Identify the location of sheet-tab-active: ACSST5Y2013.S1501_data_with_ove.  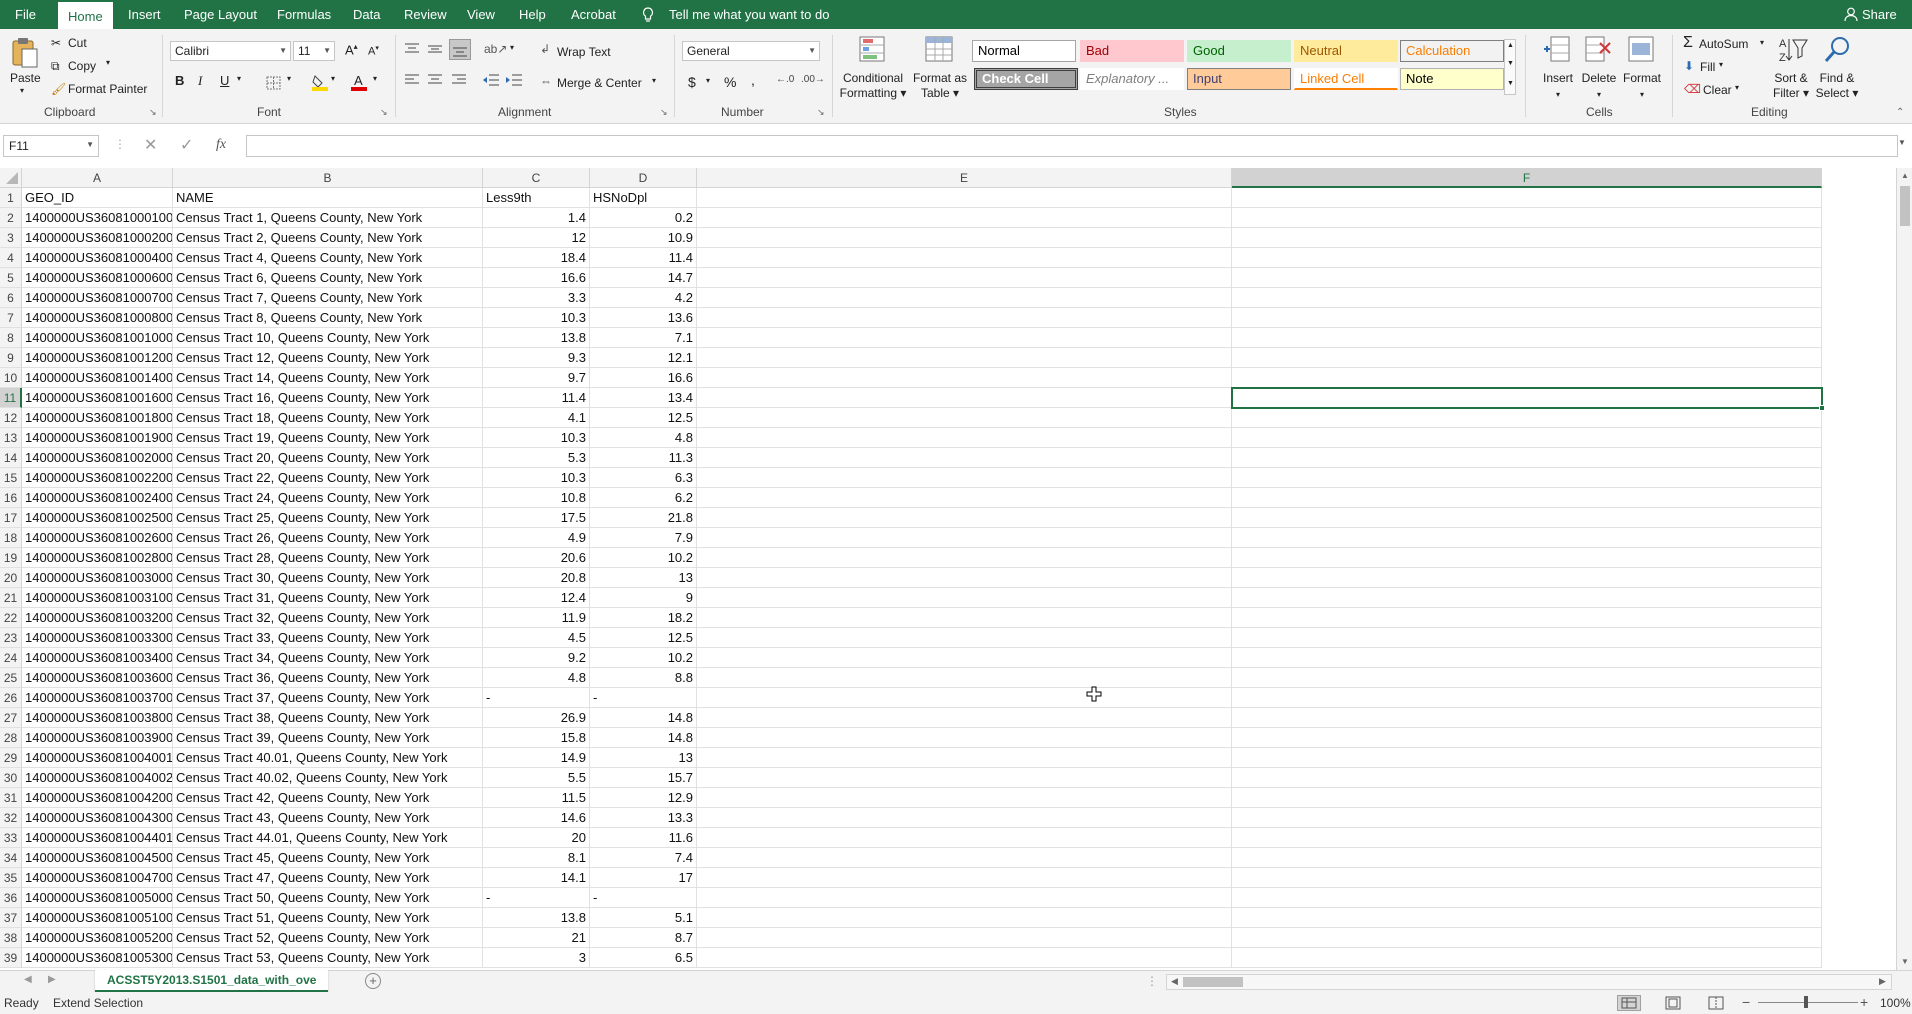
(211, 981).